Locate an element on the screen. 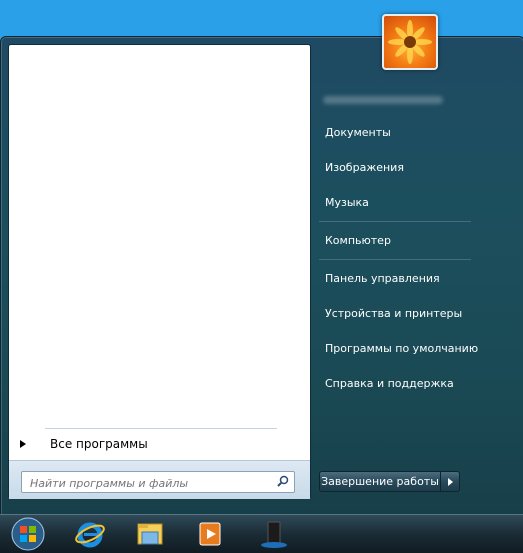 Image resolution: width=523 pixels, height=553 pixels. pc-tower-icon is located at coordinates (274, 534).